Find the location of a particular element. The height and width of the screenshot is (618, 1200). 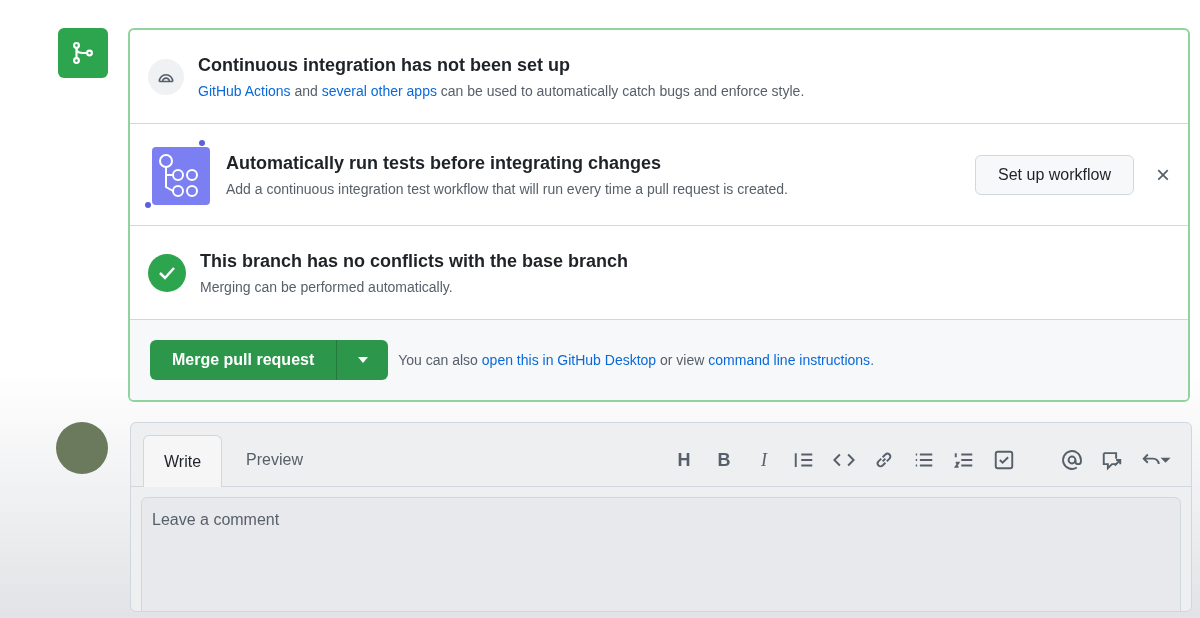

description: GitHub Actions and several other apps can be used to automatically catch bugs and enforce style. is located at coordinates (502, 91).